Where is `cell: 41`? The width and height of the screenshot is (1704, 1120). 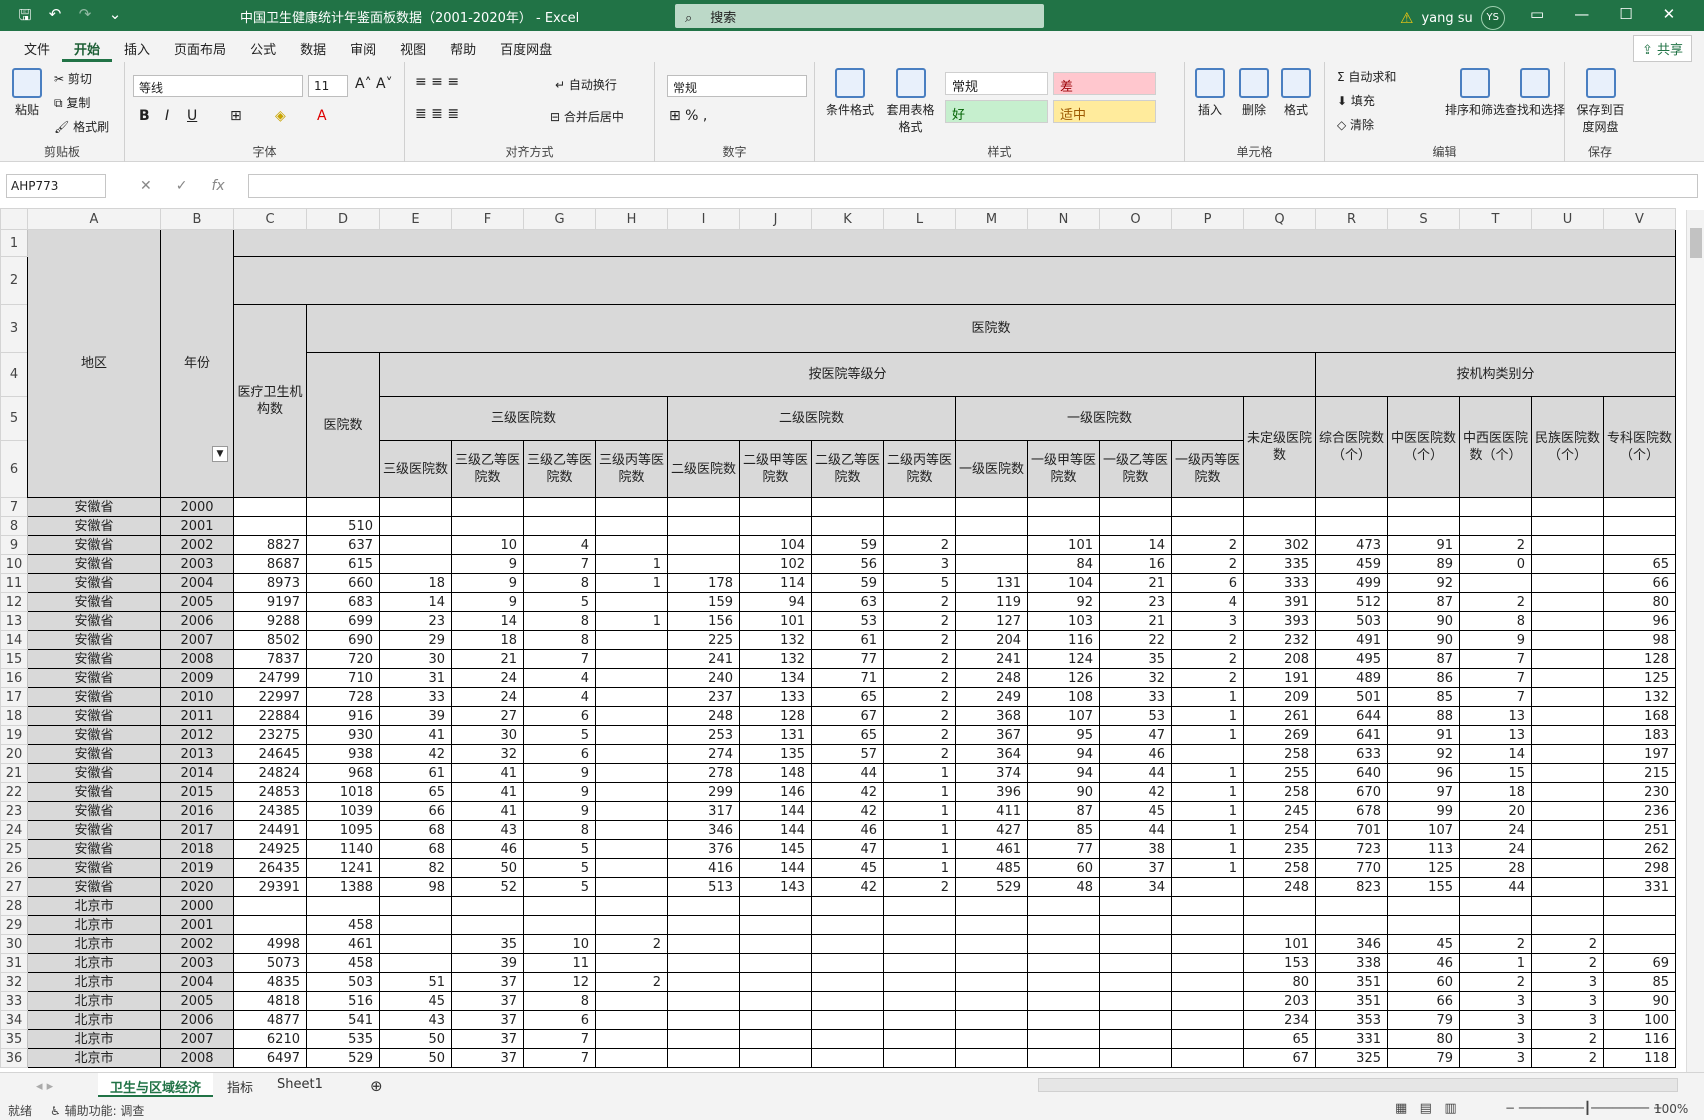 cell: 41 is located at coordinates (487, 811).